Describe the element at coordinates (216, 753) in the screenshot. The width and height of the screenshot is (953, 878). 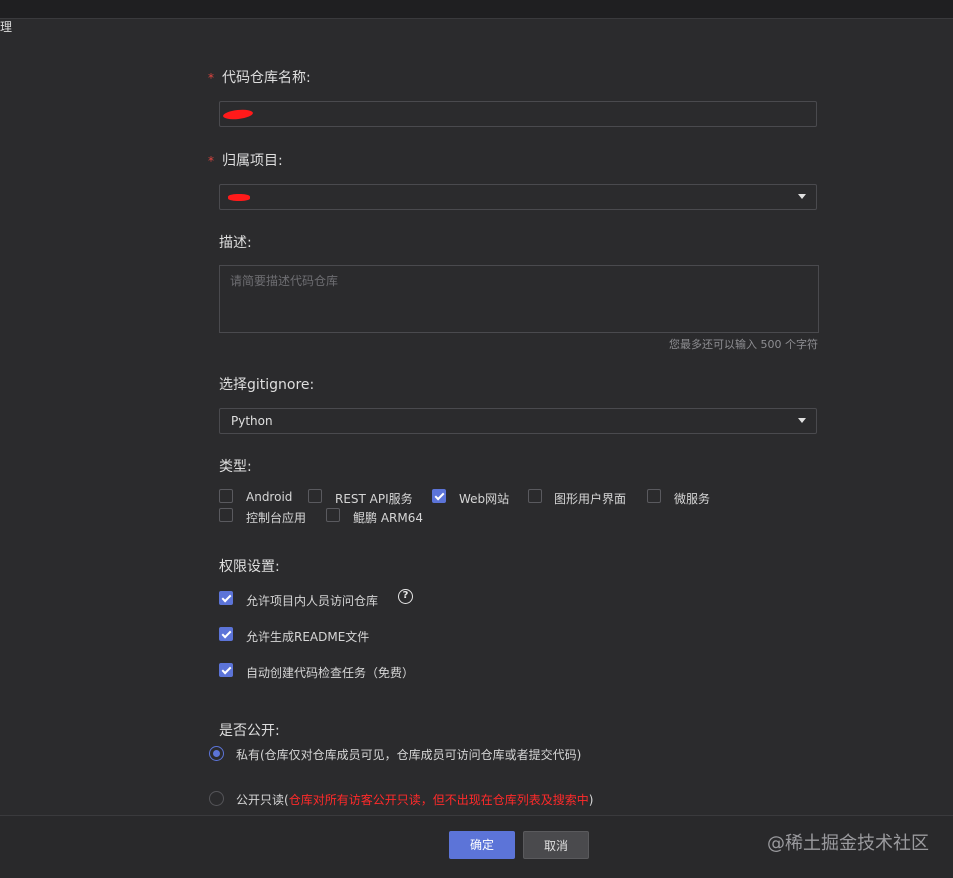
I see `visibility-private-radio` at that location.